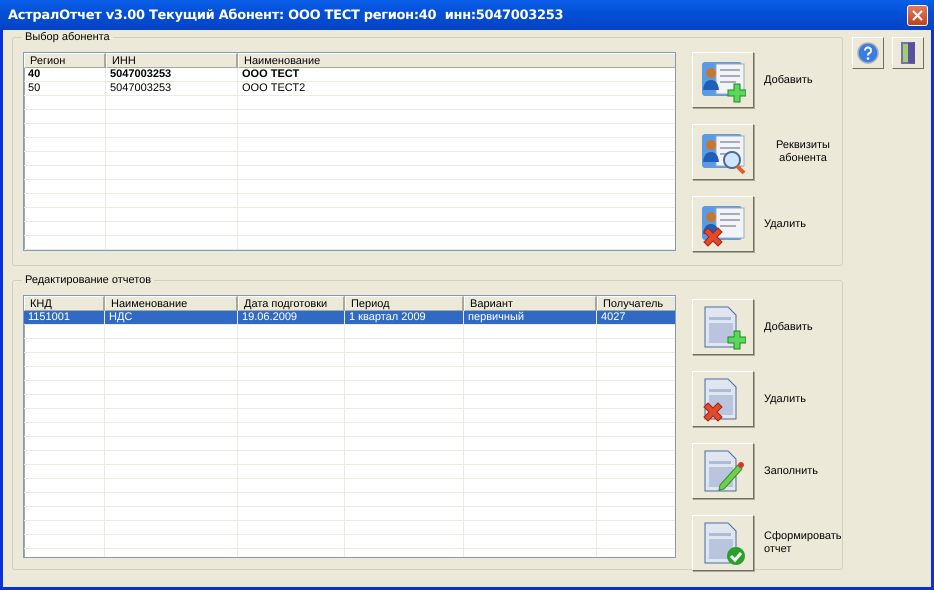  What do you see at coordinates (291, 303) in the screenshot?
I see `column-header: Дата подготовки` at bounding box center [291, 303].